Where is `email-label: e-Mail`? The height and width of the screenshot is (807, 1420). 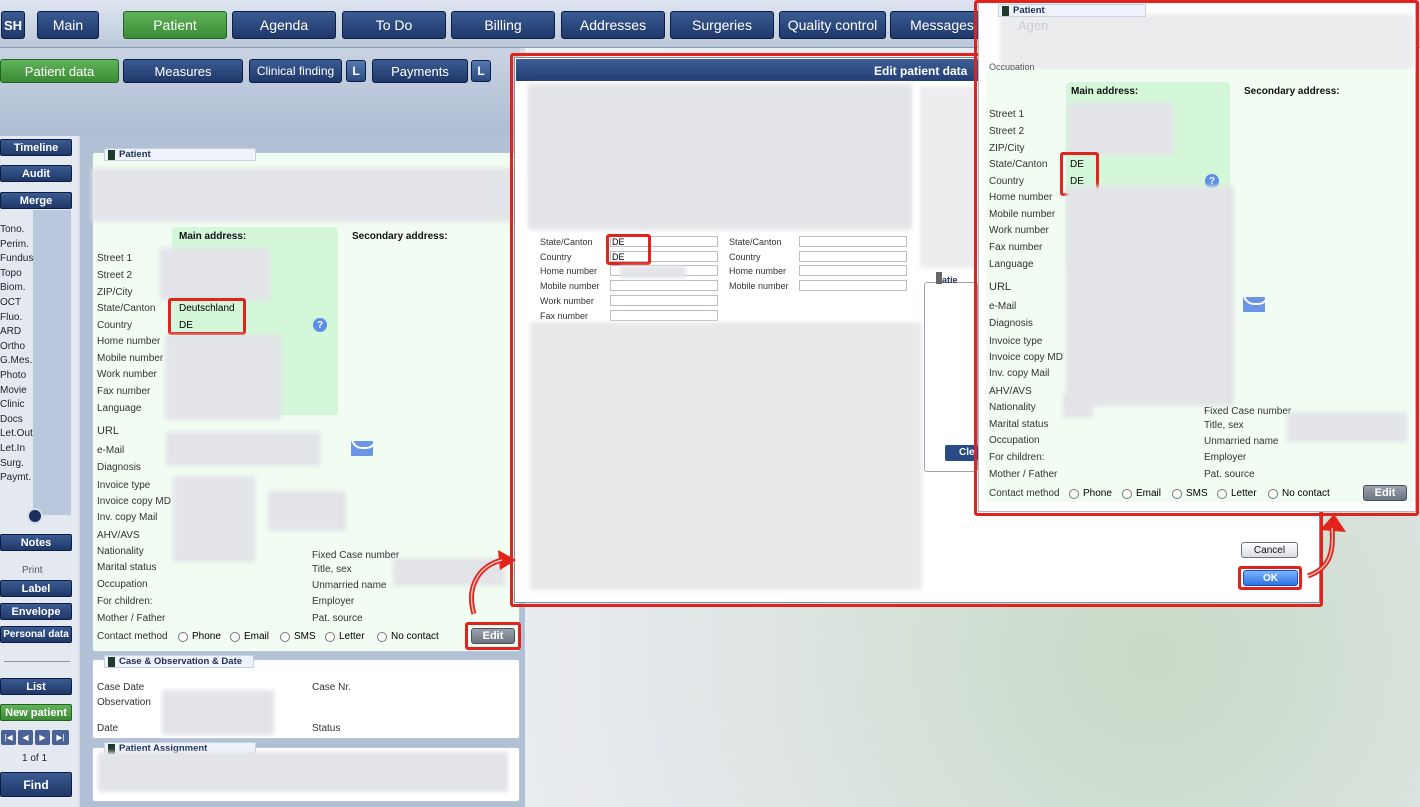
email-label: e-Mail is located at coordinates (111, 450).